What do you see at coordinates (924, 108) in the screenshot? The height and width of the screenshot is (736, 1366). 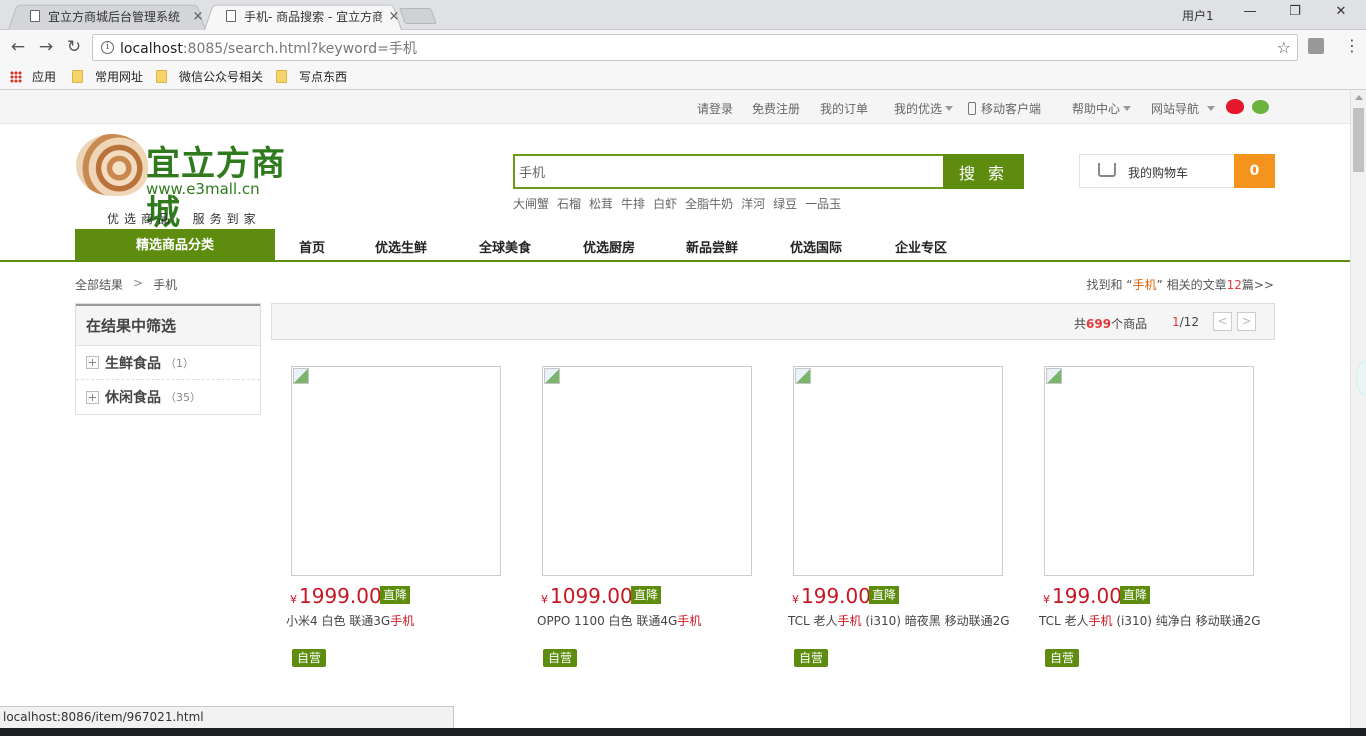 I see `my-selection-menu: 我的优选` at bounding box center [924, 108].